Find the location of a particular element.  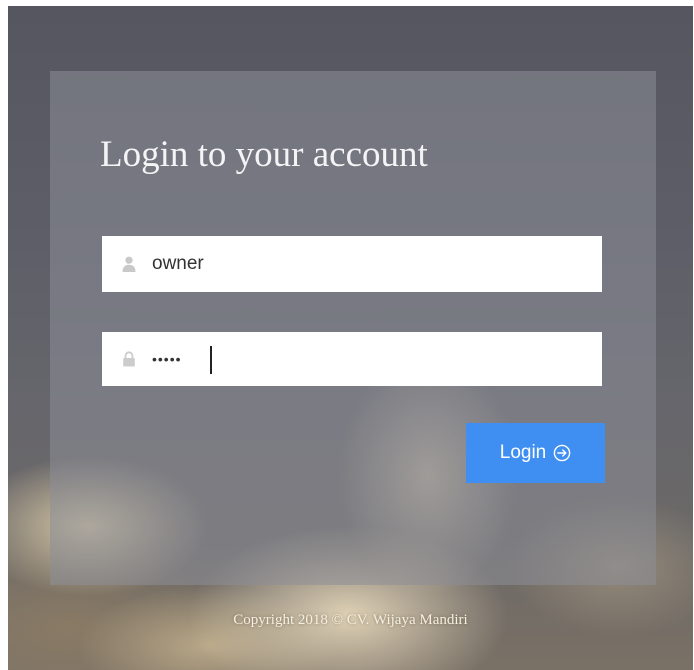

username-field is located at coordinates (352, 264).